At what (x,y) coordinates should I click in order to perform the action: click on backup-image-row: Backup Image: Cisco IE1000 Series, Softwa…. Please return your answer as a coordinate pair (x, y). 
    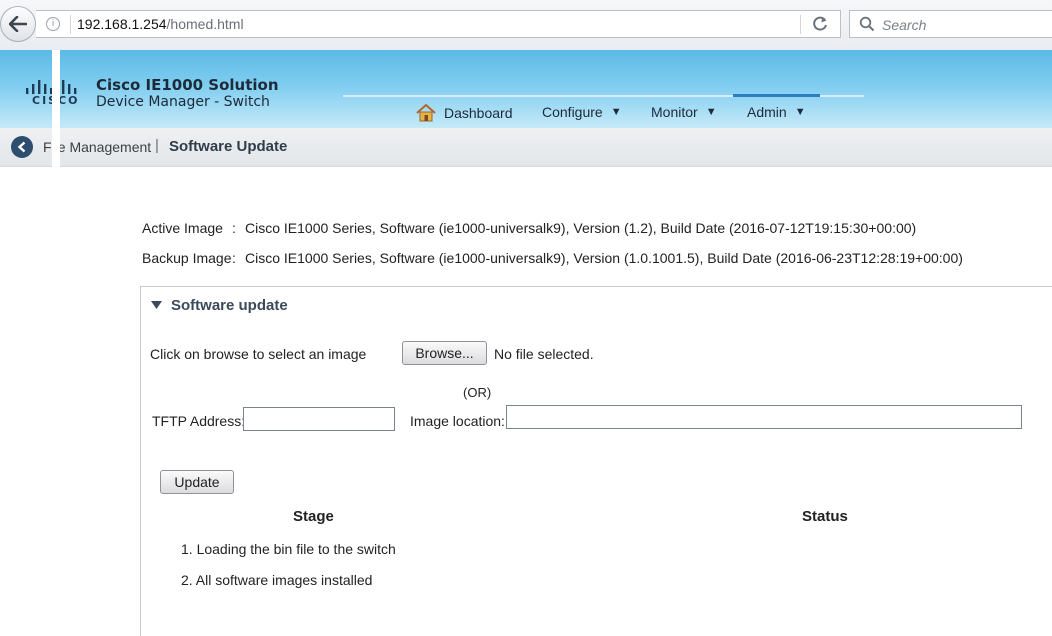
    Looking at the image, I should click on (552, 258).